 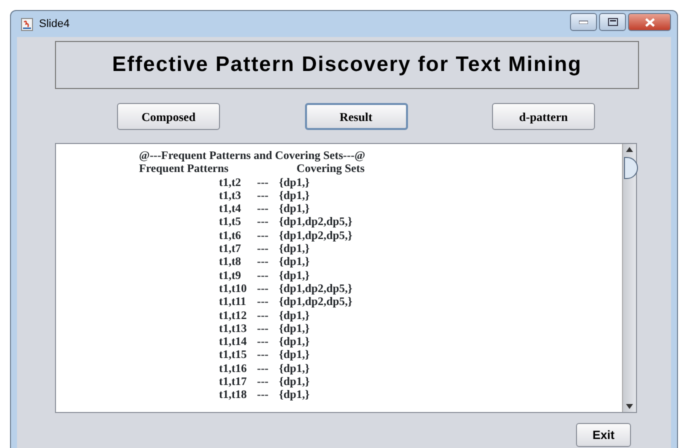 What do you see at coordinates (230, 223) in the screenshot?
I see `pattern-text: t1,t5` at bounding box center [230, 223].